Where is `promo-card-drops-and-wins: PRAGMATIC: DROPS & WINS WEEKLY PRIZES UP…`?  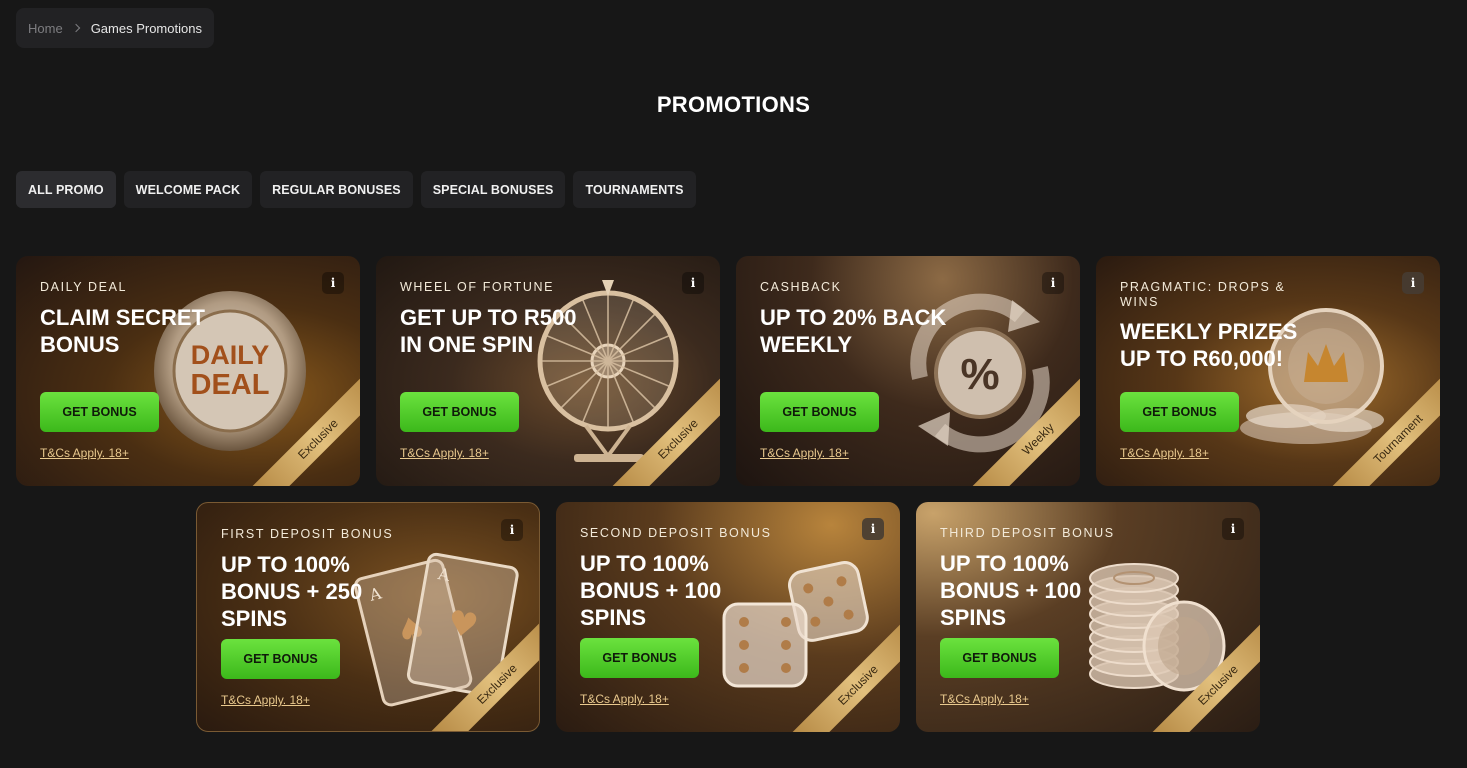 promo-card-drops-and-wins: PRAGMATIC: DROPS & WINS WEEKLY PRIZES UP… is located at coordinates (1268, 371).